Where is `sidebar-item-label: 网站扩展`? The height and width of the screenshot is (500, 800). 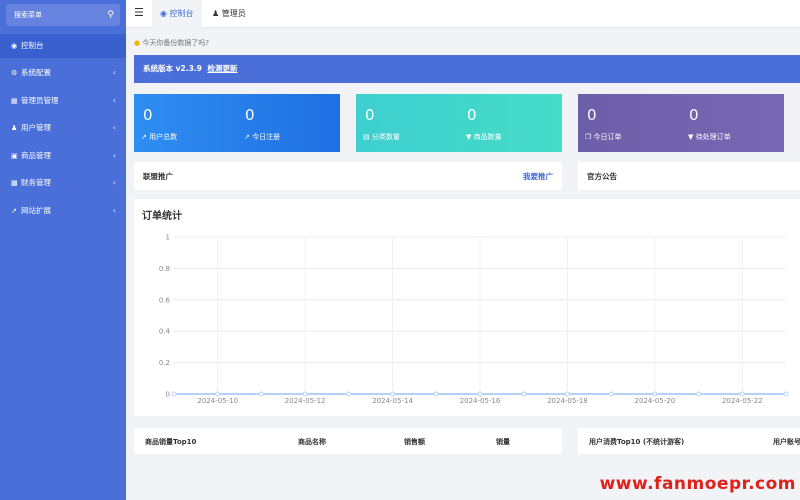
sidebar-item-label: 网站扩展 is located at coordinates (36, 210).